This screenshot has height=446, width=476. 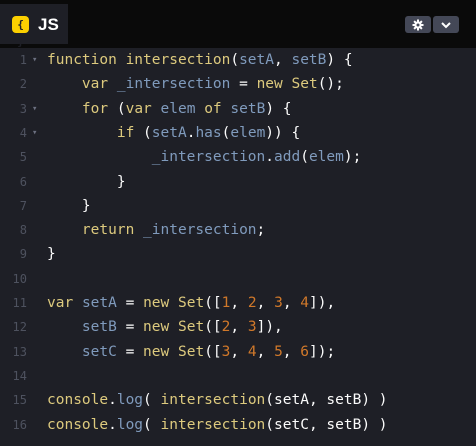 What do you see at coordinates (173, 133) in the screenshot?
I see `code-text: if (setA.has(elem)) {` at bounding box center [173, 133].